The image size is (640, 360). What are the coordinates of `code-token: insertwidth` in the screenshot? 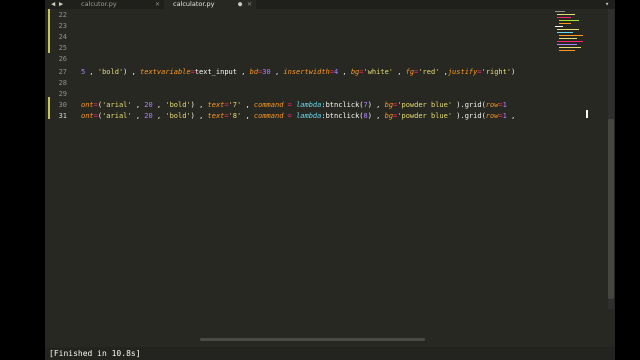 It's located at (306, 72).